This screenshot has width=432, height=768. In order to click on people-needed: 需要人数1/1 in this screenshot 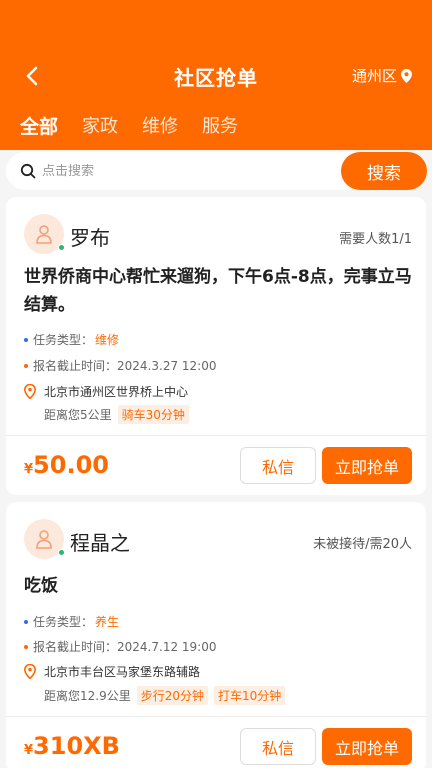, I will do `click(375, 239)`.